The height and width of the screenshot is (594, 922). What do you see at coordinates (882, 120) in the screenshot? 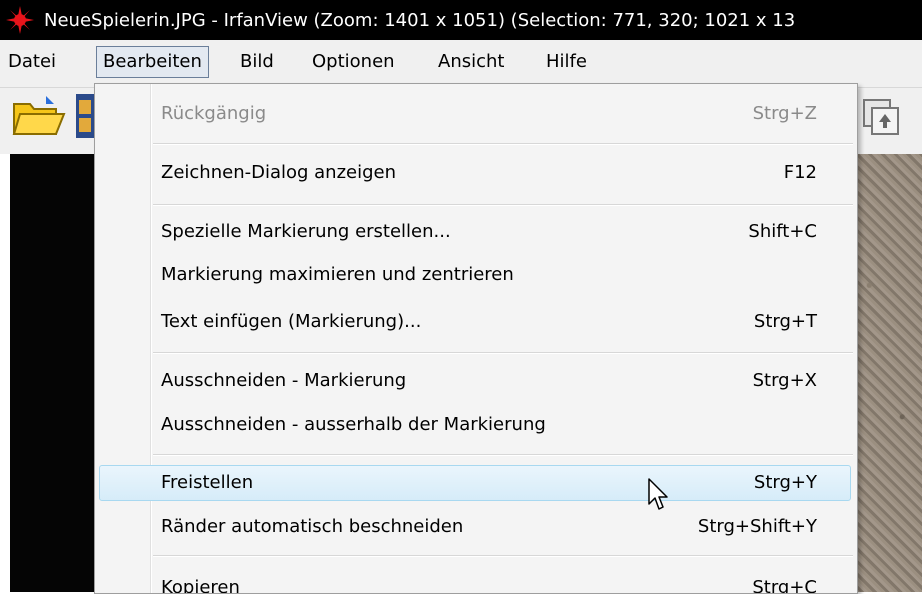
I see `copy-icon` at bounding box center [882, 120].